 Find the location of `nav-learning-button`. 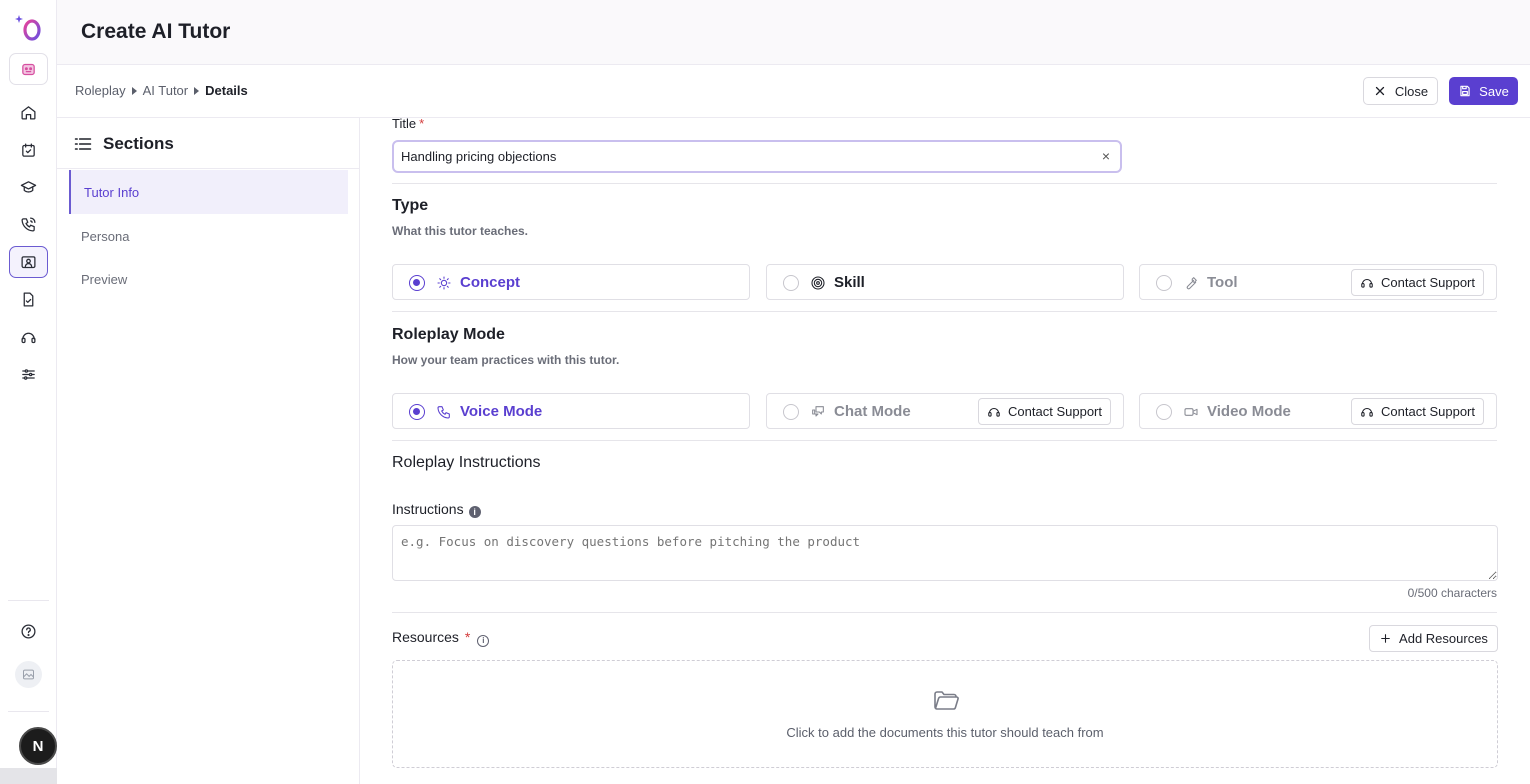

nav-learning-button is located at coordinates (28, 187).